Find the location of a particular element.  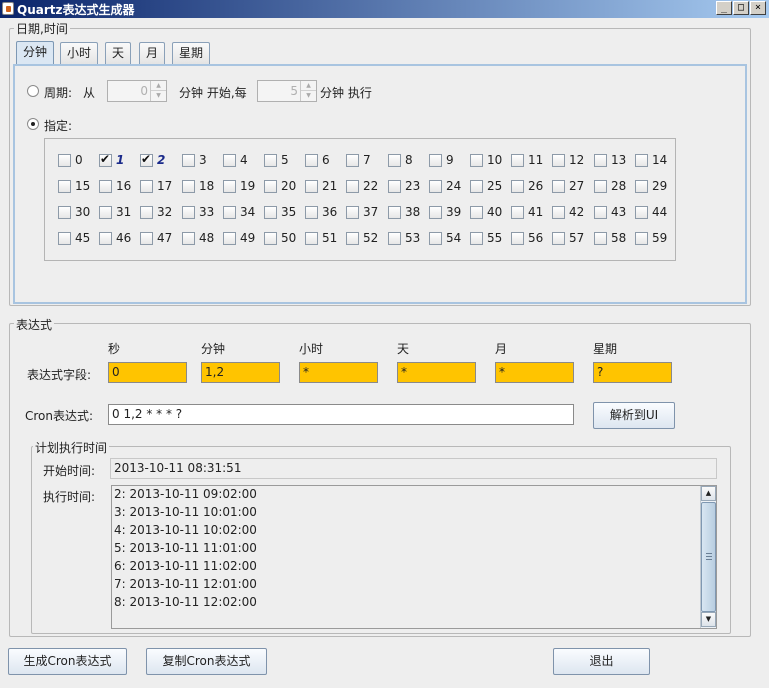

parse-to-ui-button: 解析到UI is located at coordinates (634, 415).